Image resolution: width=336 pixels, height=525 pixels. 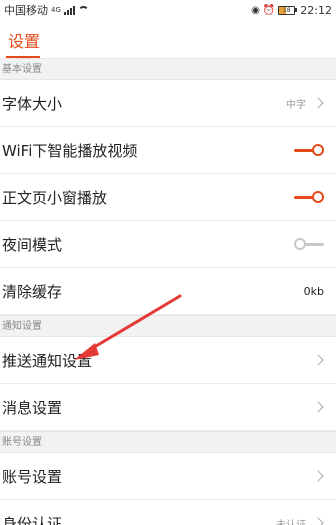 I want to click on eye-comfort-icon: ◉, so click(x=255, y=10).